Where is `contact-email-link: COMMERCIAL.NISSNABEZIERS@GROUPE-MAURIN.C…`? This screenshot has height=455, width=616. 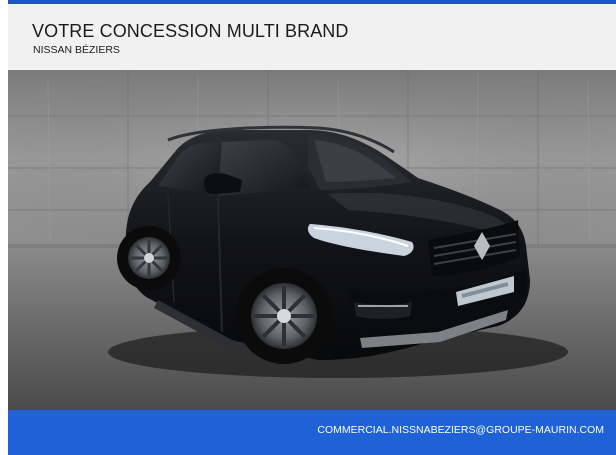
contact-email-link: COMMERCIAL.NISSNABEZIERS@GROUPE-MAURIN.C… is located at coordinates (460, 430).